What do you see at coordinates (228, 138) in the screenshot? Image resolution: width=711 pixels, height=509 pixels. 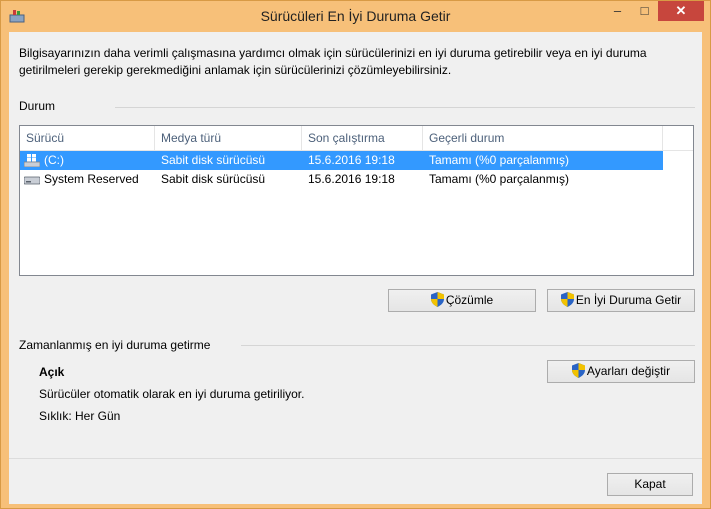 I see `column-header-media-type: Medya türü` at bounding box center [228, 138].